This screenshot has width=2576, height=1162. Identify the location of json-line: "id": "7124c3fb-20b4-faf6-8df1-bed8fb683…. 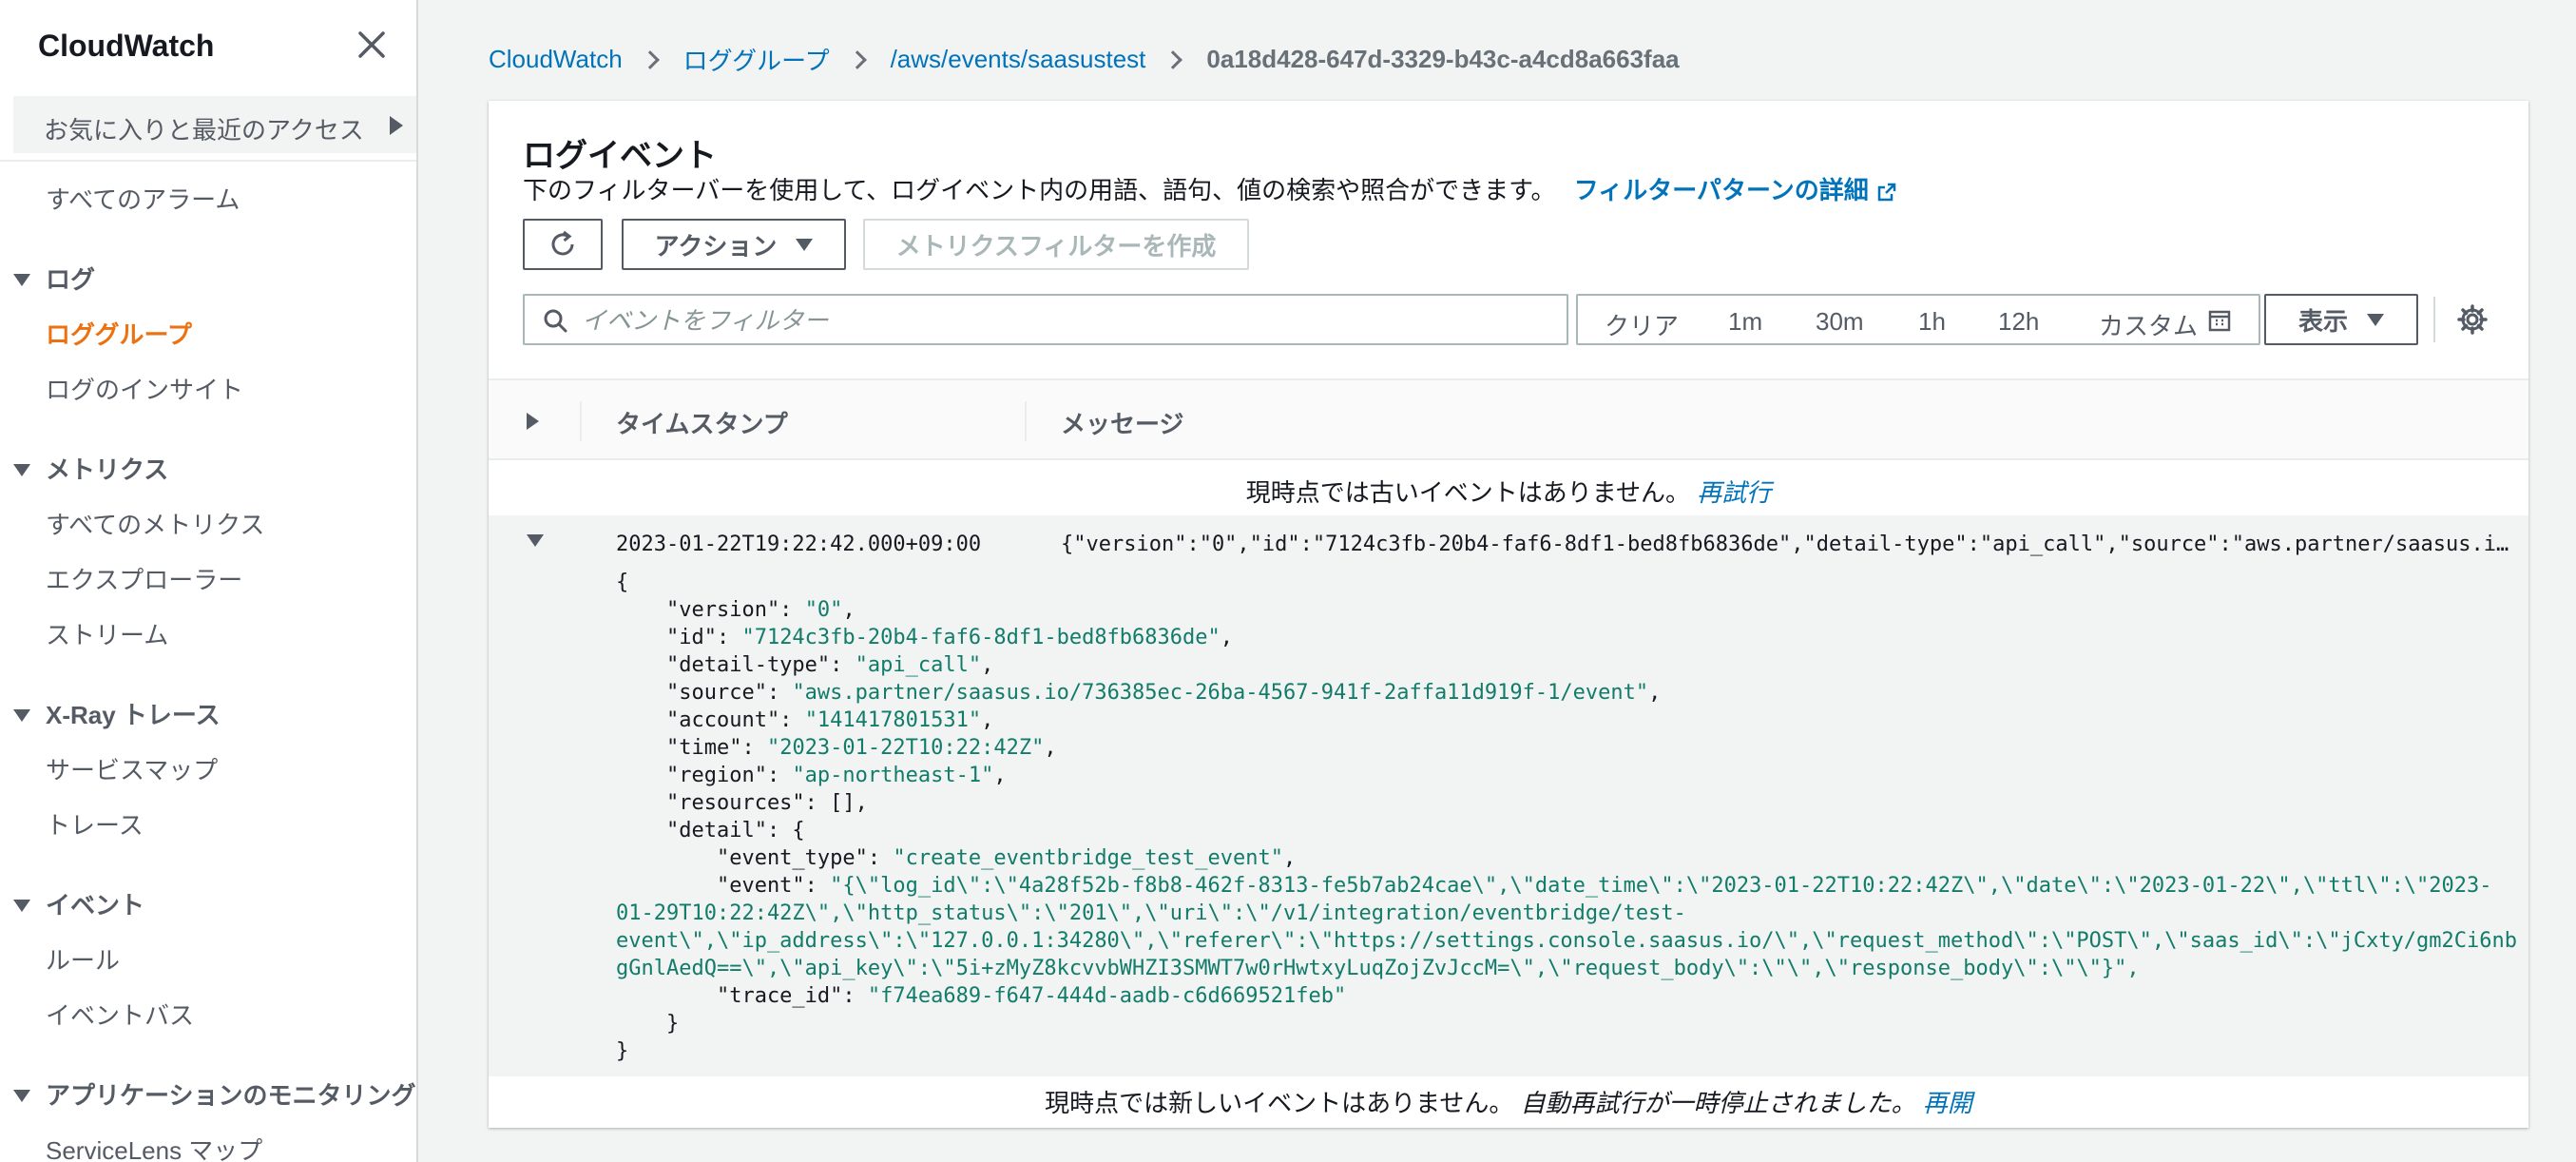
(925, 637).